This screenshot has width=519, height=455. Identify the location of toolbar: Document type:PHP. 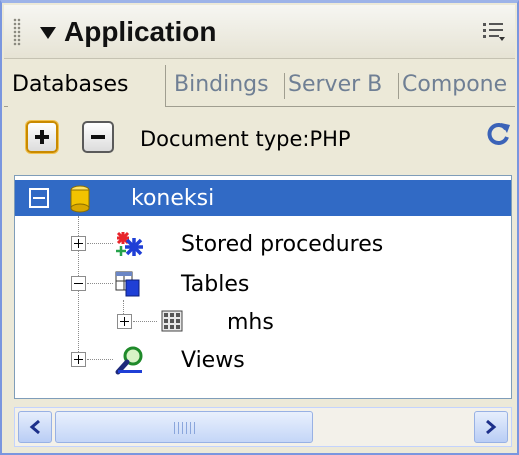
(259, 139).